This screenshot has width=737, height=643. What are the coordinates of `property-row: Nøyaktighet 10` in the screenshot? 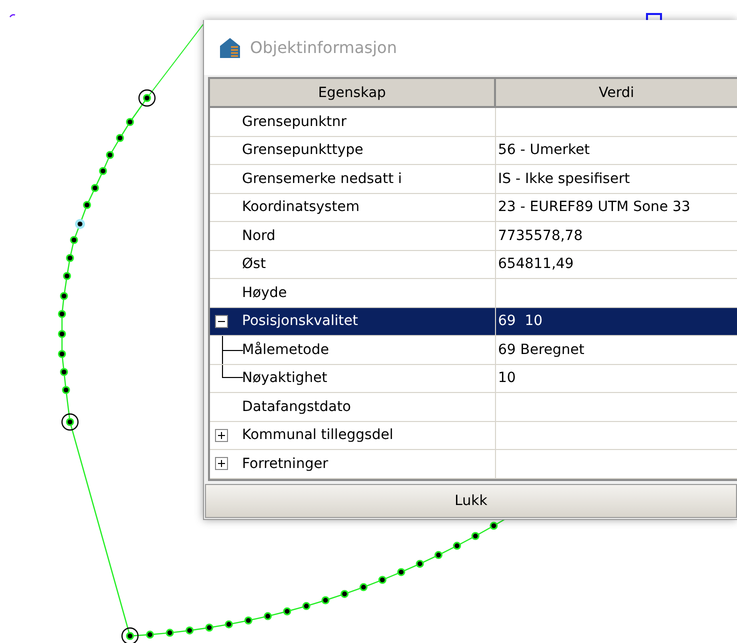 It's located at (473, 378).